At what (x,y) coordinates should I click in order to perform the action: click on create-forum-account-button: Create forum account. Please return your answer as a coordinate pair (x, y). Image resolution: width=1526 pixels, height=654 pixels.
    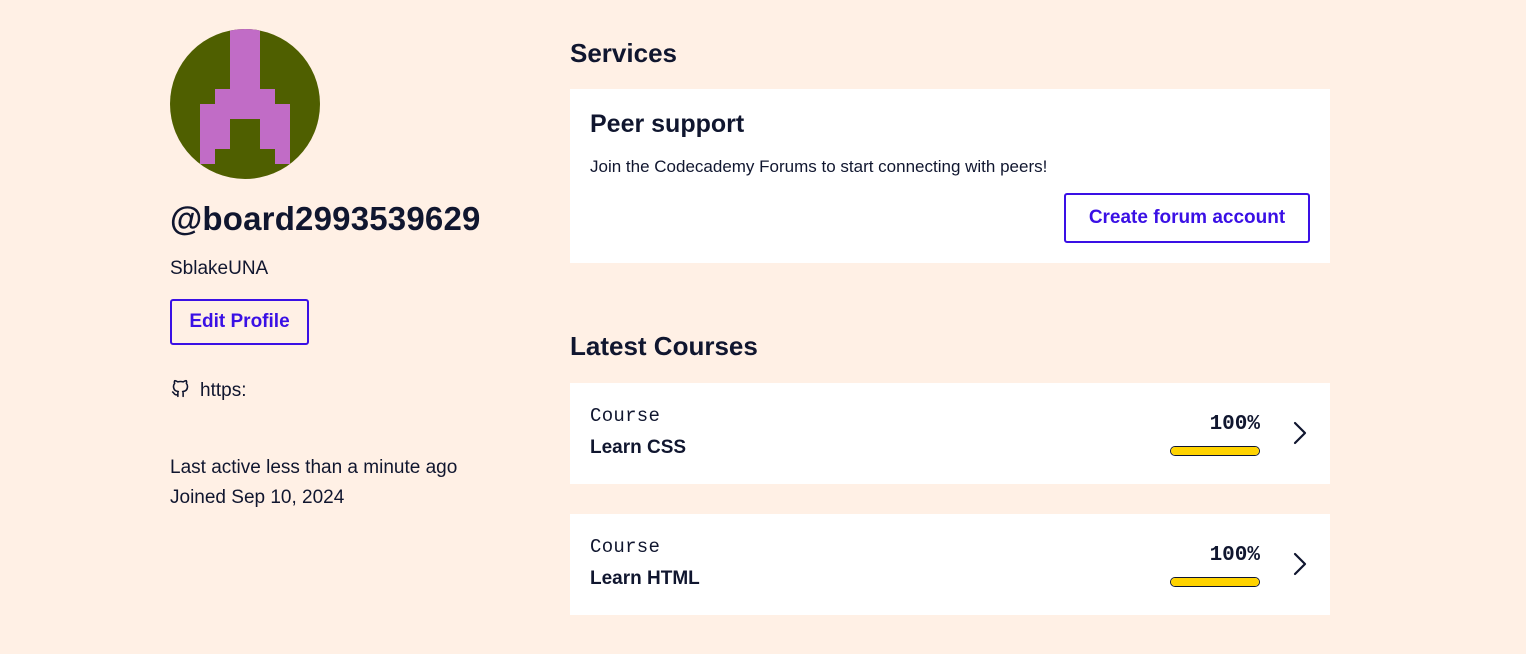
    Looking at the image, I should click on (1187, 218).